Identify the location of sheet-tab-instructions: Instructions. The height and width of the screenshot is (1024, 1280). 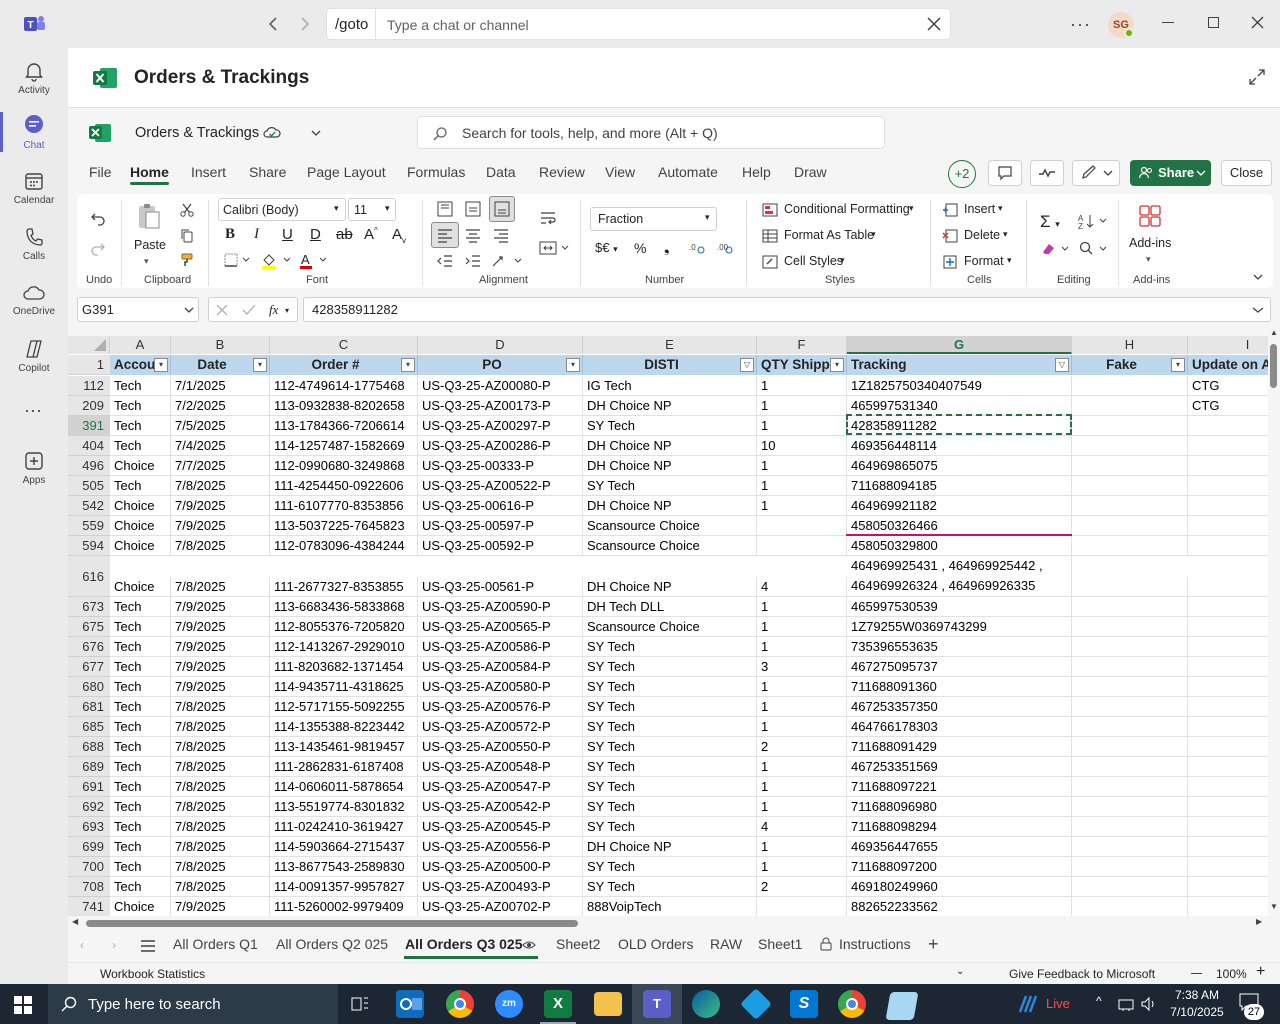
(875, 944).